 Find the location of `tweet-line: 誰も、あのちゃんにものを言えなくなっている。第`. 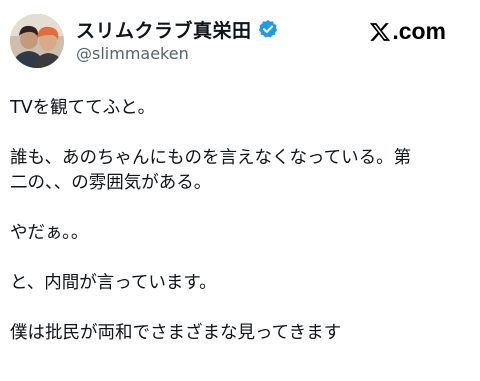

tweet-line: 誰も、あのちゃんにものを言えなくなっている。第 is located at coordinates (211, 158).